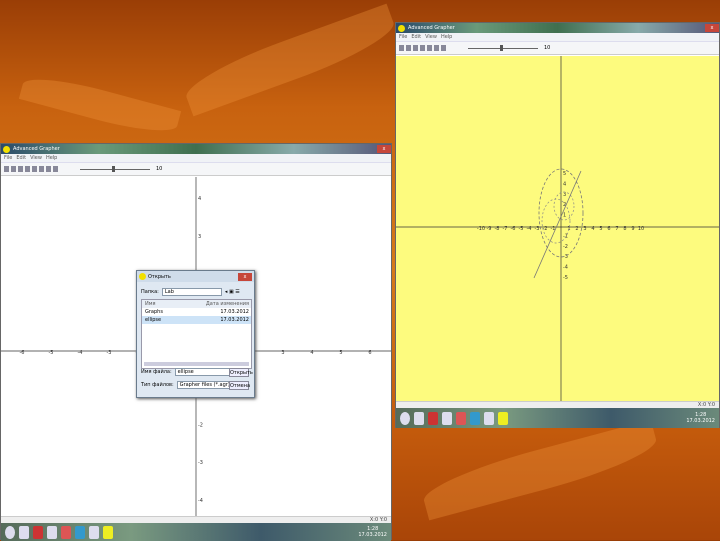 The image size is (720, 541). What do you see at coordinates (282, 353) in the screenshot?
I see `x-tick-label: 3` at bounding box center [282, 353].